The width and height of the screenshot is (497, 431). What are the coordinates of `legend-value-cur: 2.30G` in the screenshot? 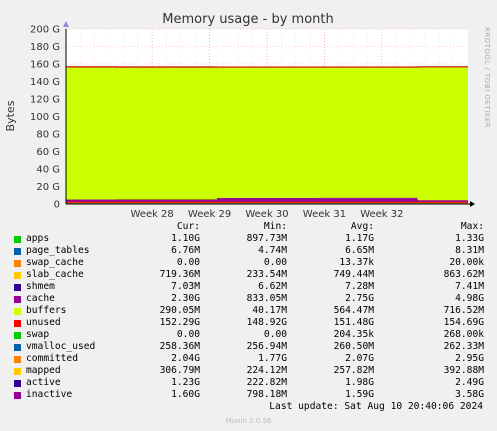 It's located at (185, 298).